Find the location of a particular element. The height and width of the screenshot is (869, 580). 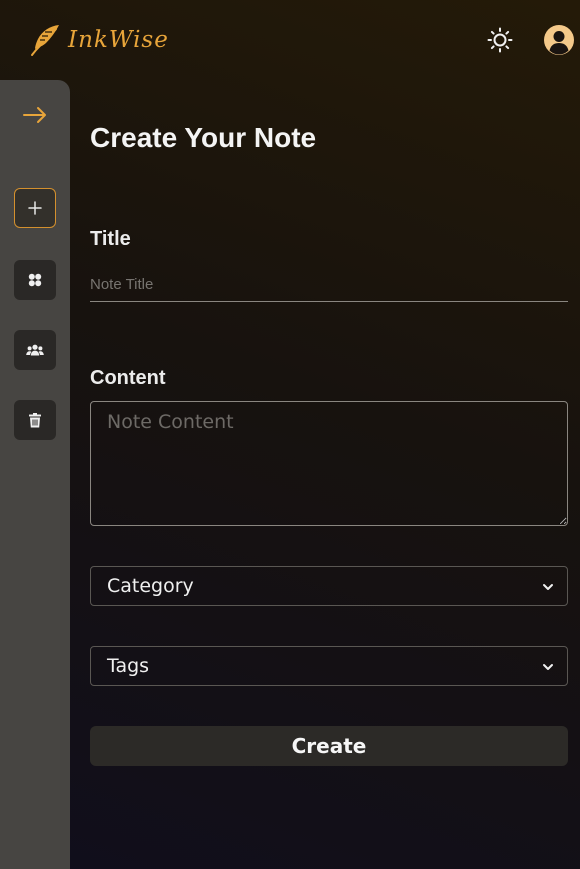

content-label: Content is located at coordinates (128, 378).